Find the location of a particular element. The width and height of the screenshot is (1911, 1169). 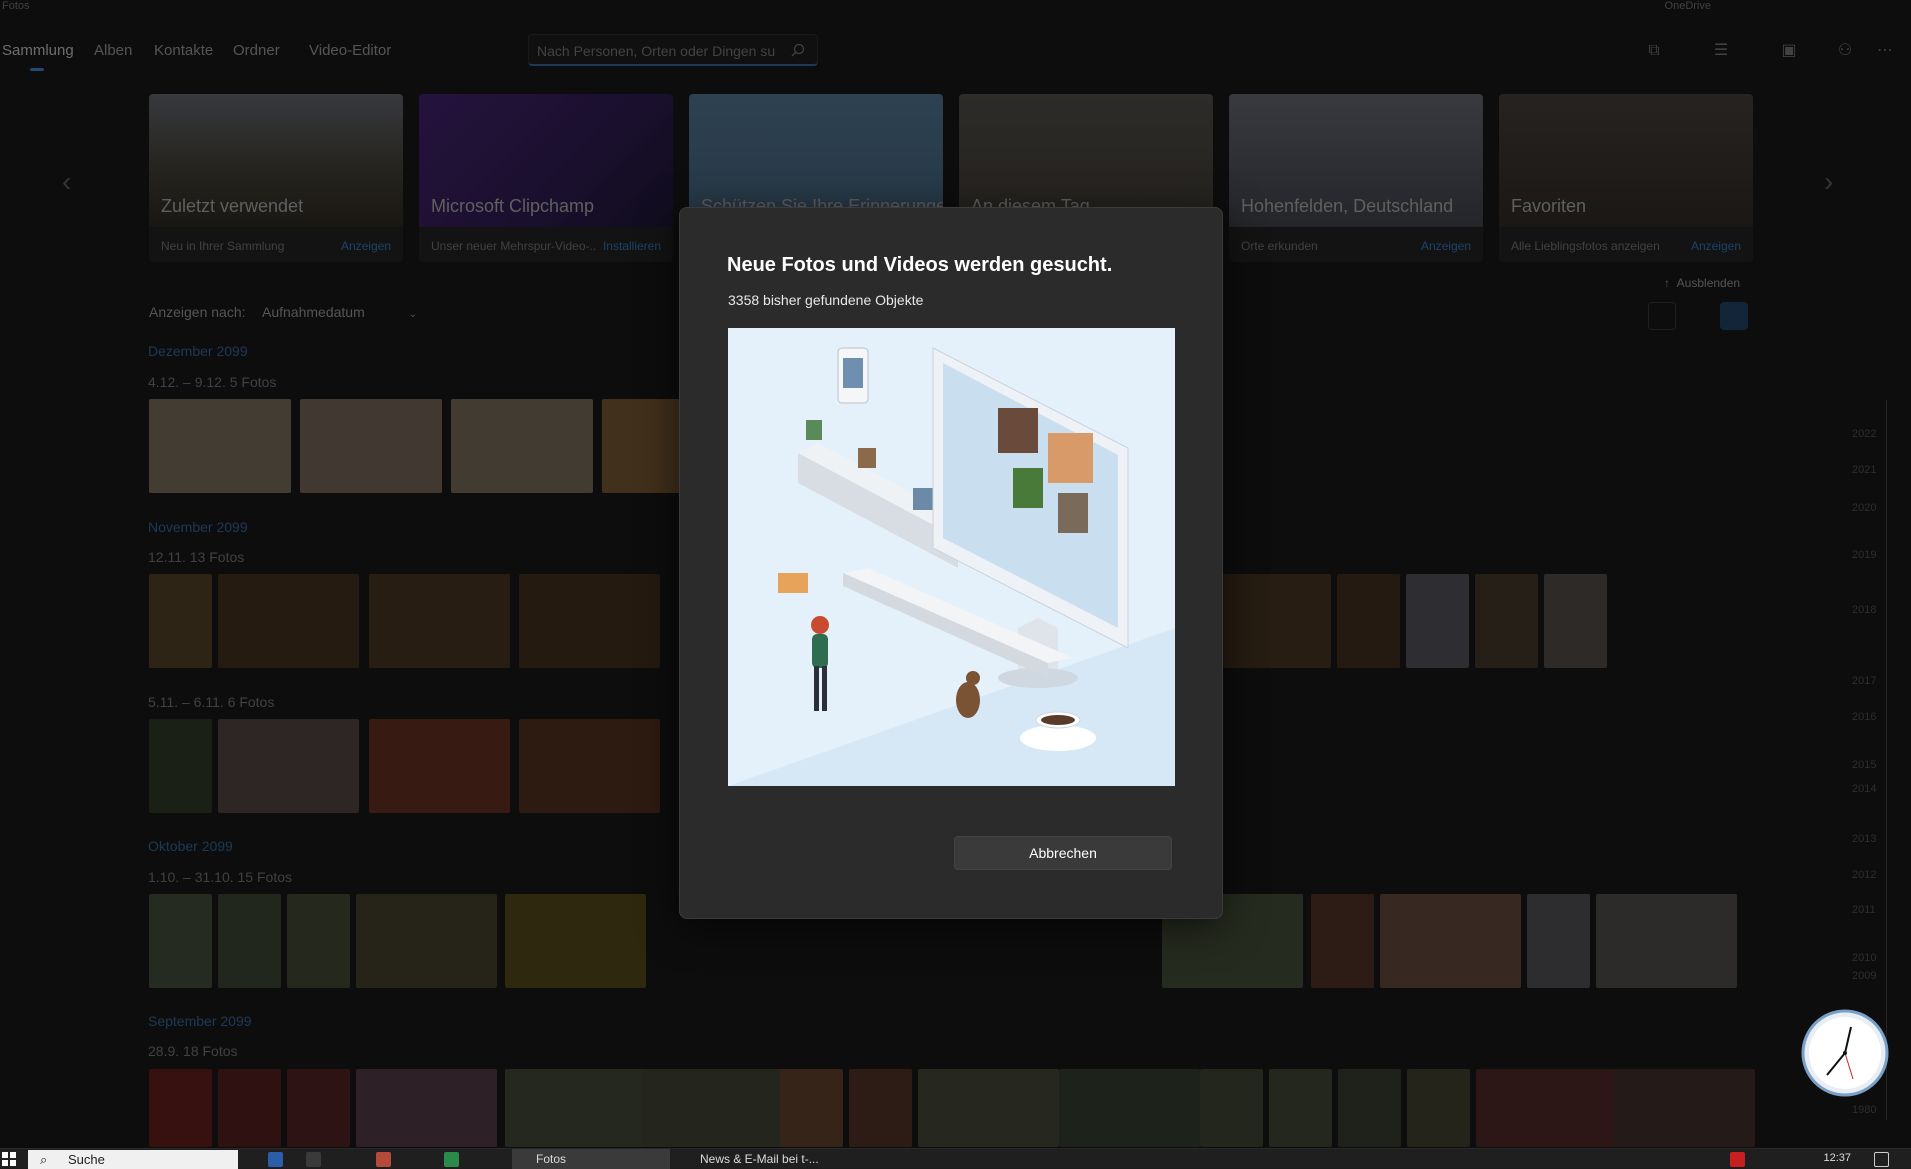

taskbar-search-label: Suche is located at coordinates (86, 1159).